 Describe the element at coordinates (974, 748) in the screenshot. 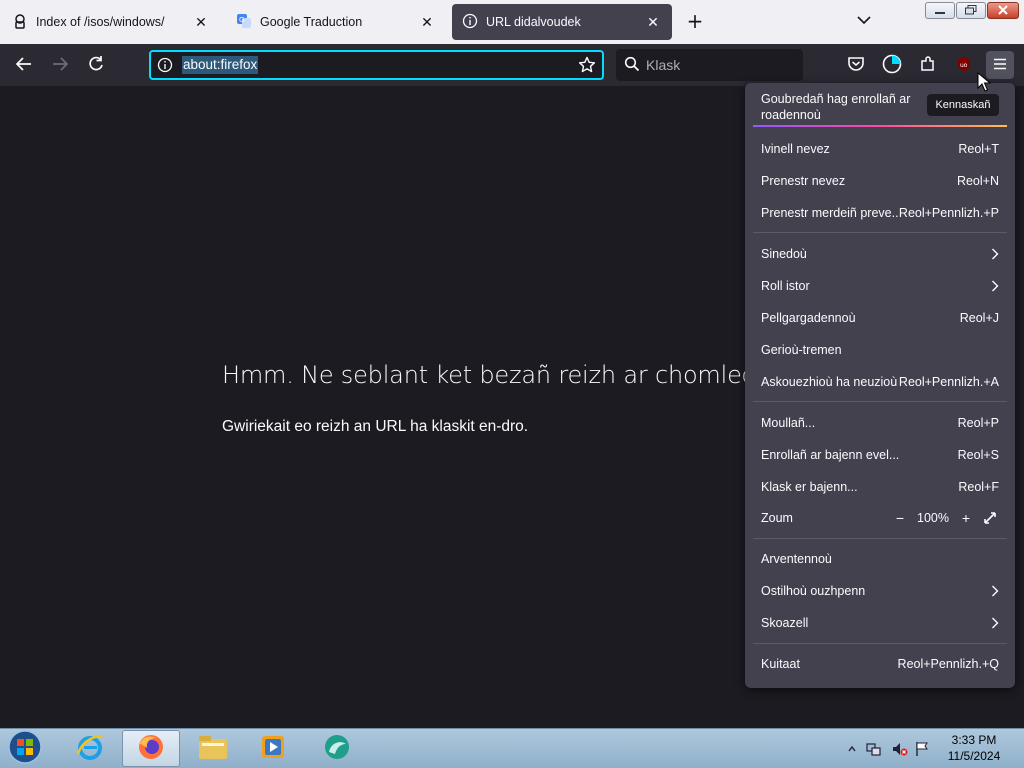

I see `system-clock: 3:33 PM 11/5/2024` at that location.